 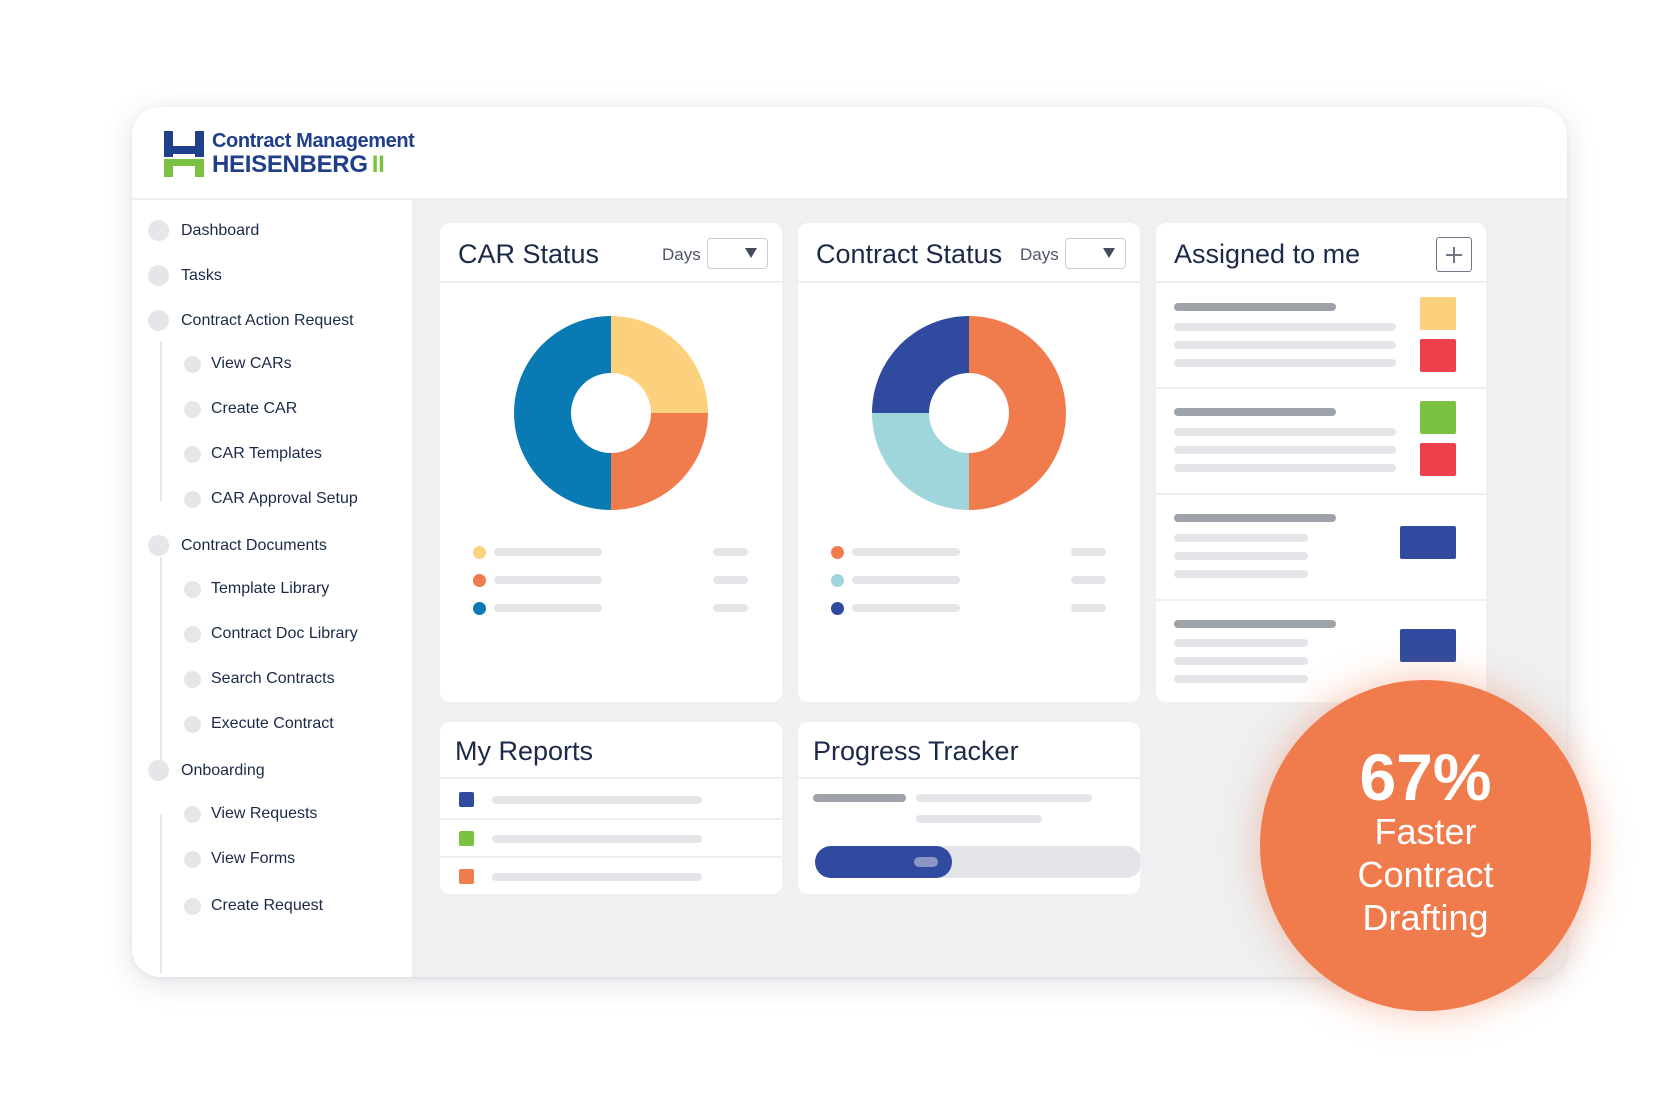 I want to click on app-logo: Contract Management HEISENBERG II, so click(x=288, y=154).